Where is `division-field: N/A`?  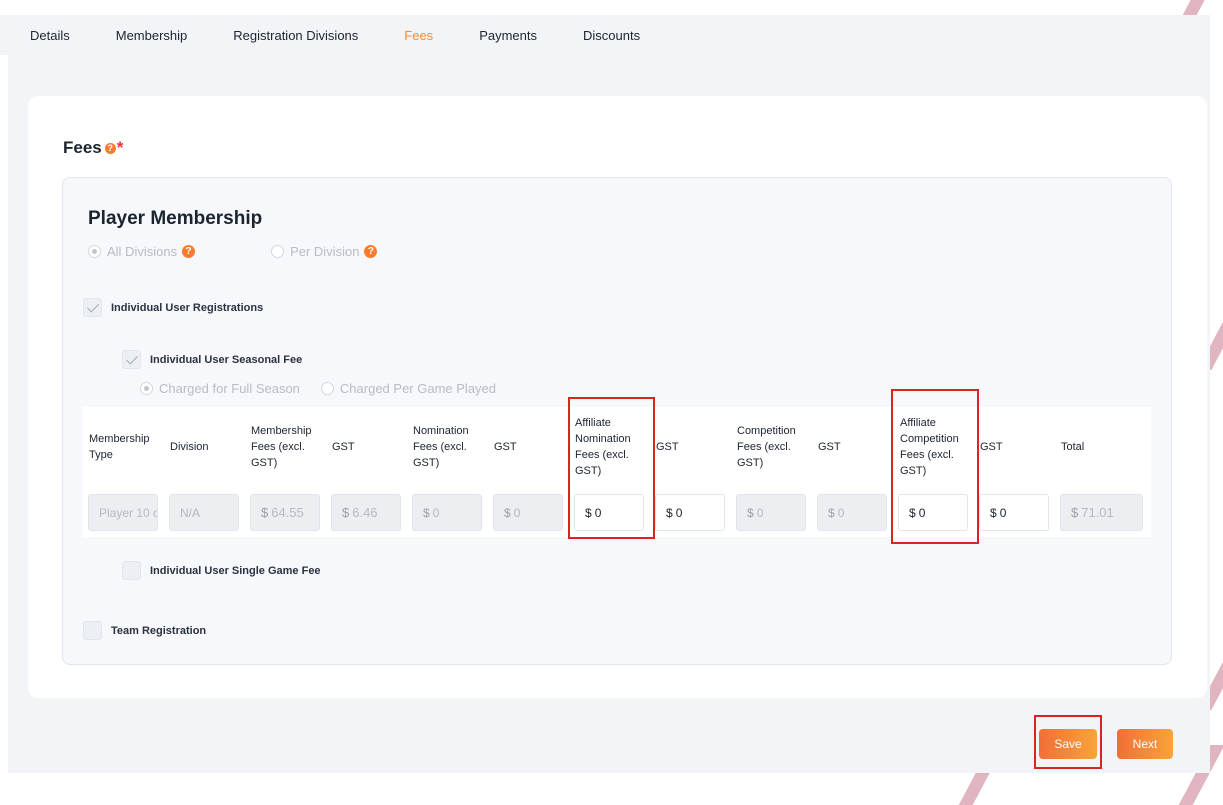 division-field: N/A is located at coordinates (204, 512).